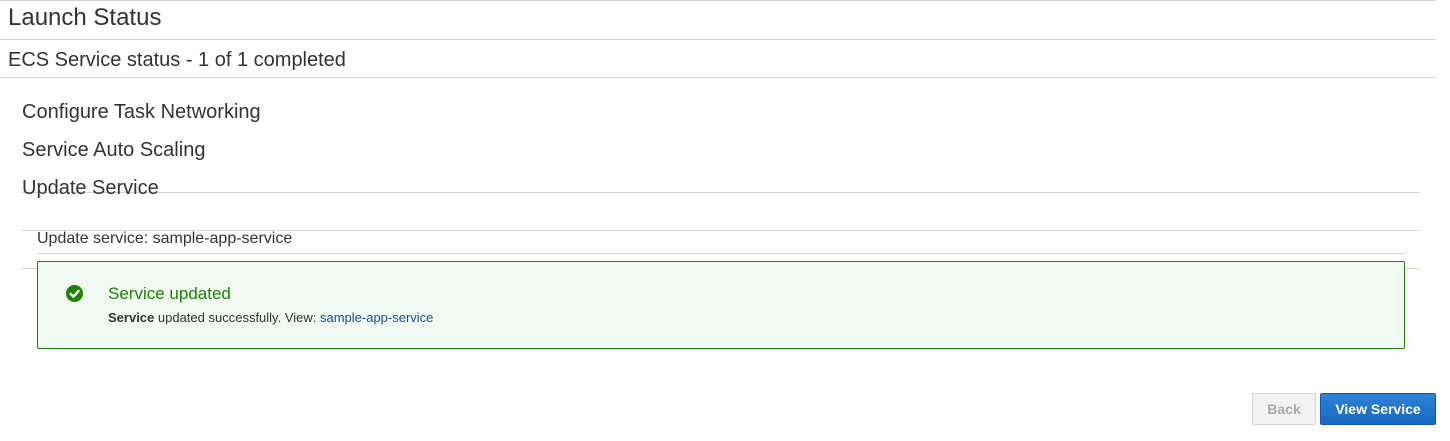 The image size is (1450, 441). Describe the element at coordinates (131, 317) in the screenshot. I see `alert-message-bold: Service` at that location.